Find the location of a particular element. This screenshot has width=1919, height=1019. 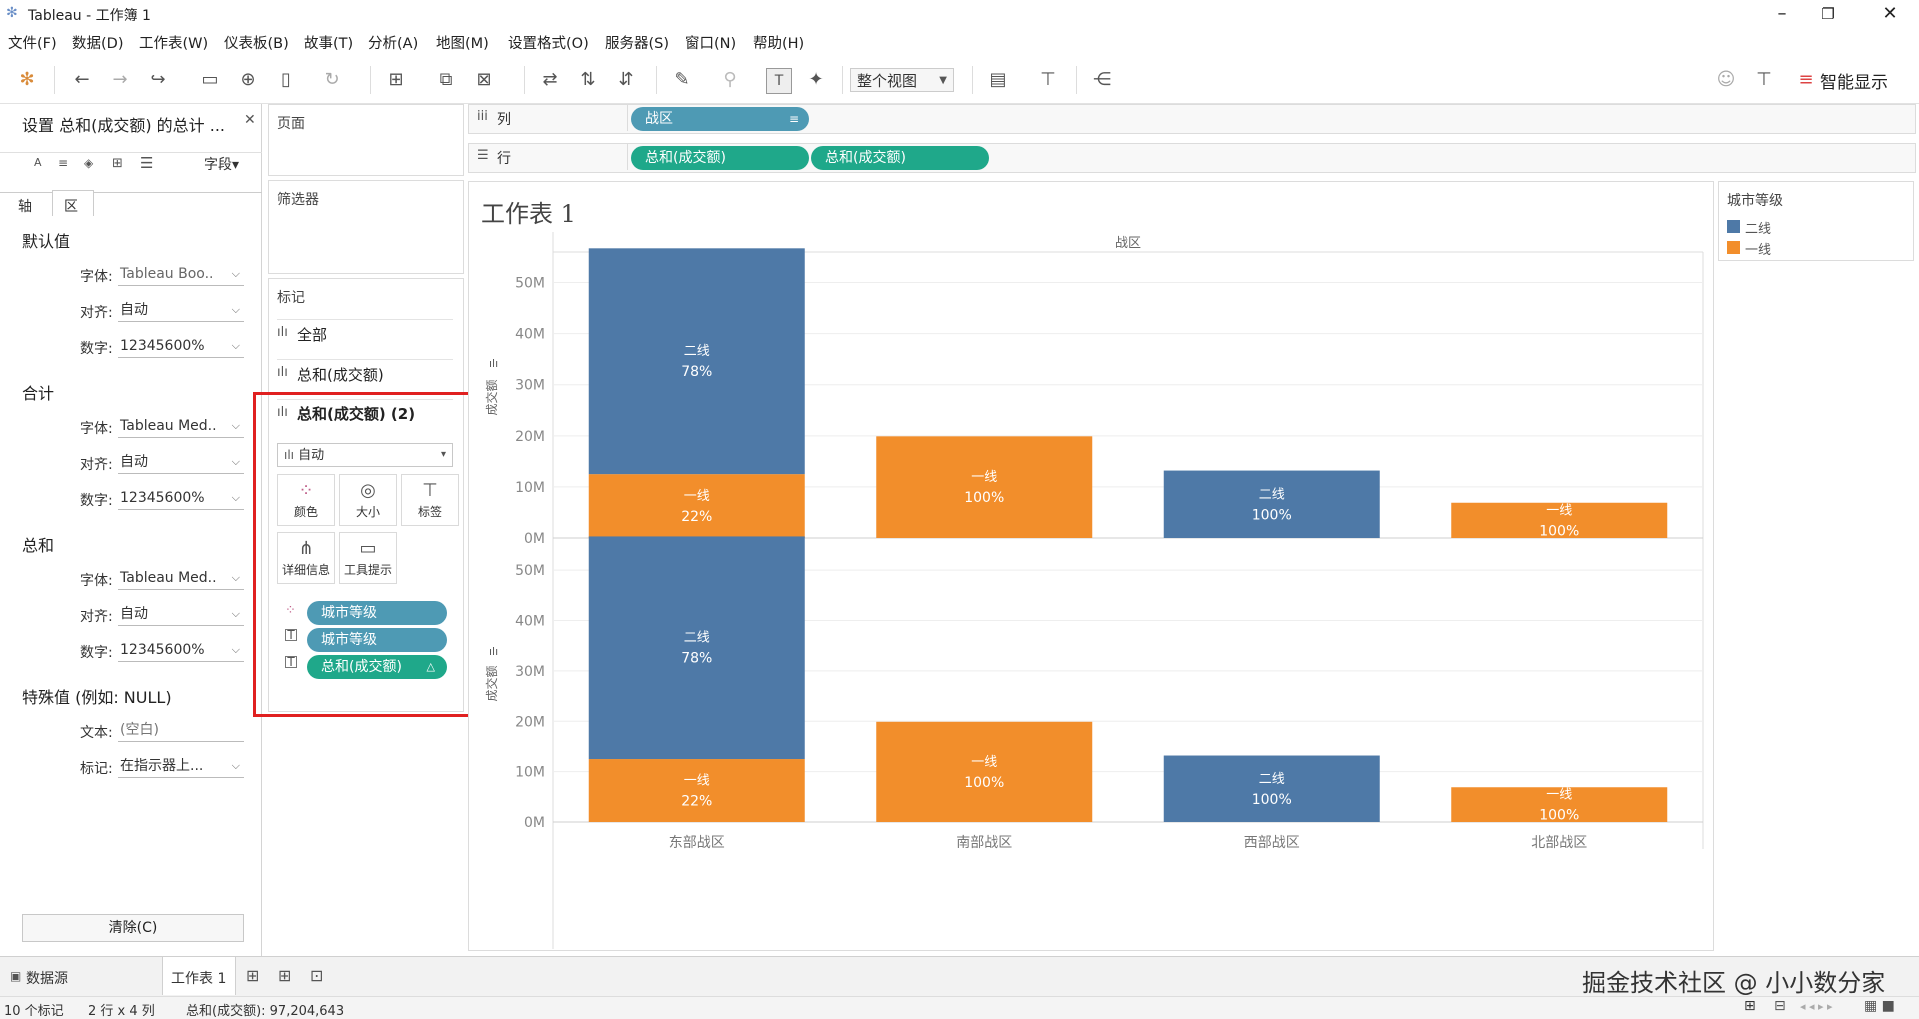

sort-descending-icon: ⇵ is located at coordinates (626, 80).